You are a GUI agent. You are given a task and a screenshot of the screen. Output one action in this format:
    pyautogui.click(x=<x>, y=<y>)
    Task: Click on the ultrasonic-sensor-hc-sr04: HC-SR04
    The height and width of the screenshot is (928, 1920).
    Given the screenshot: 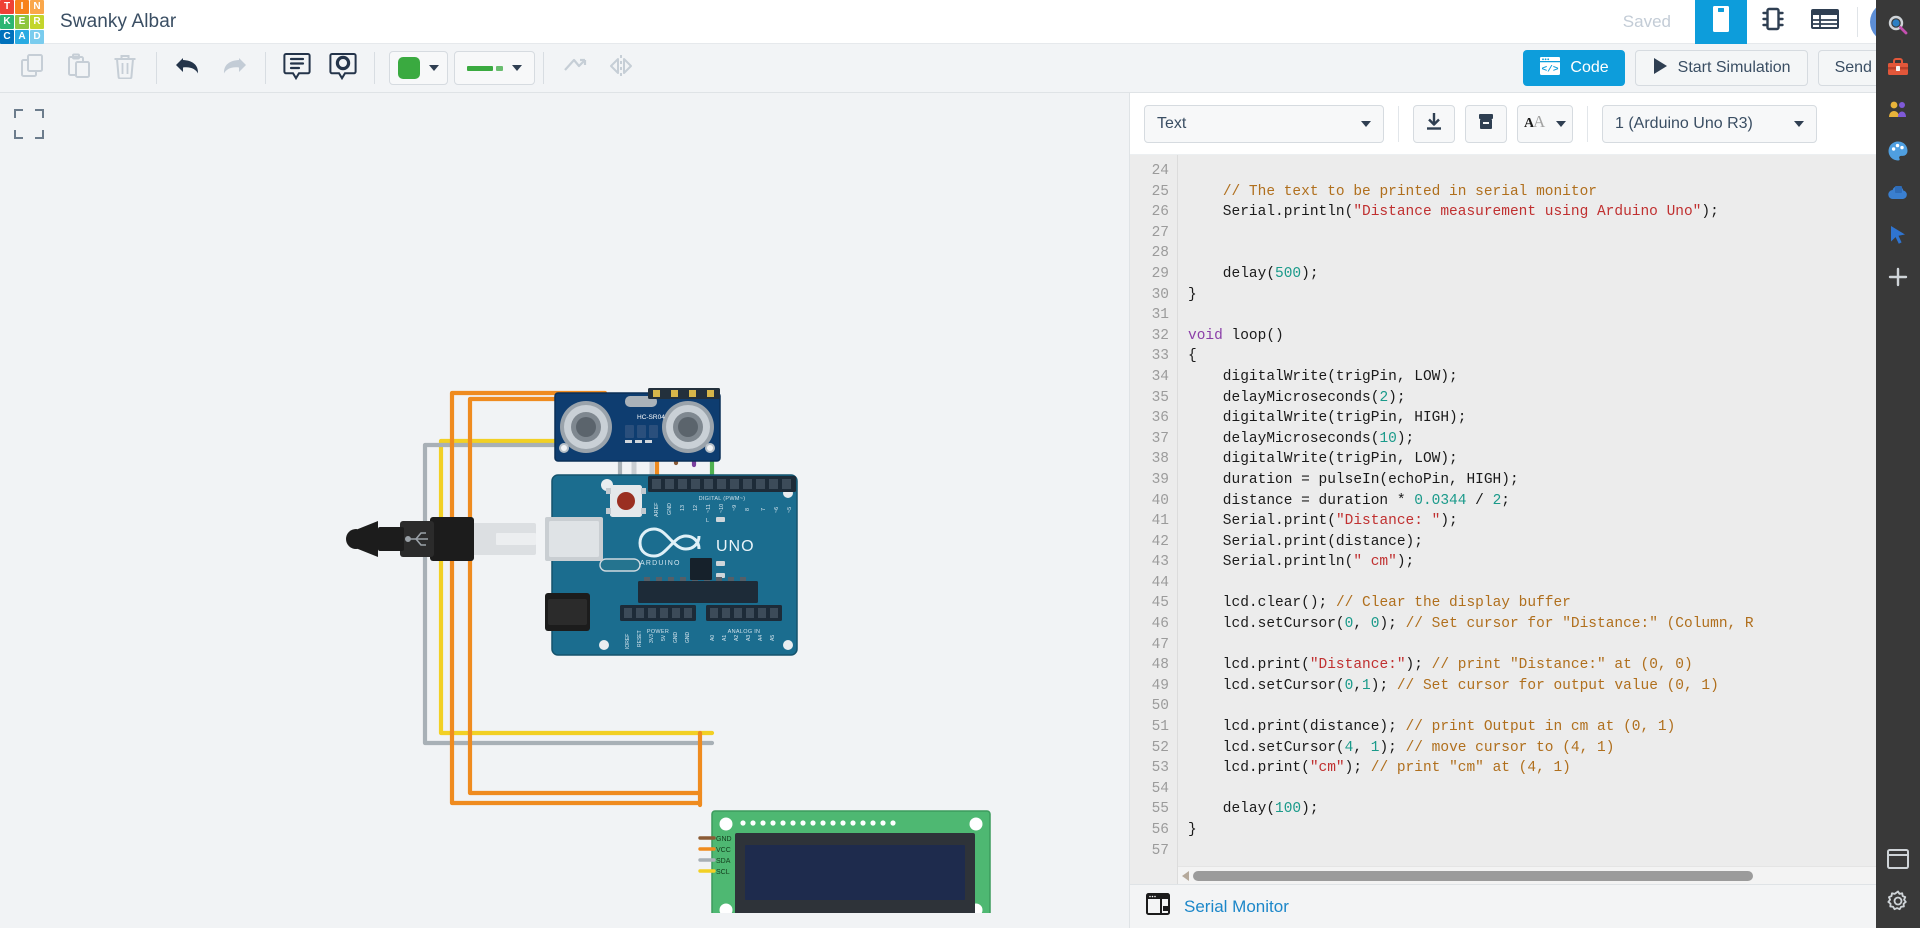 What is the action you would take?
    pyautogui.click(x=637, y=425)
    